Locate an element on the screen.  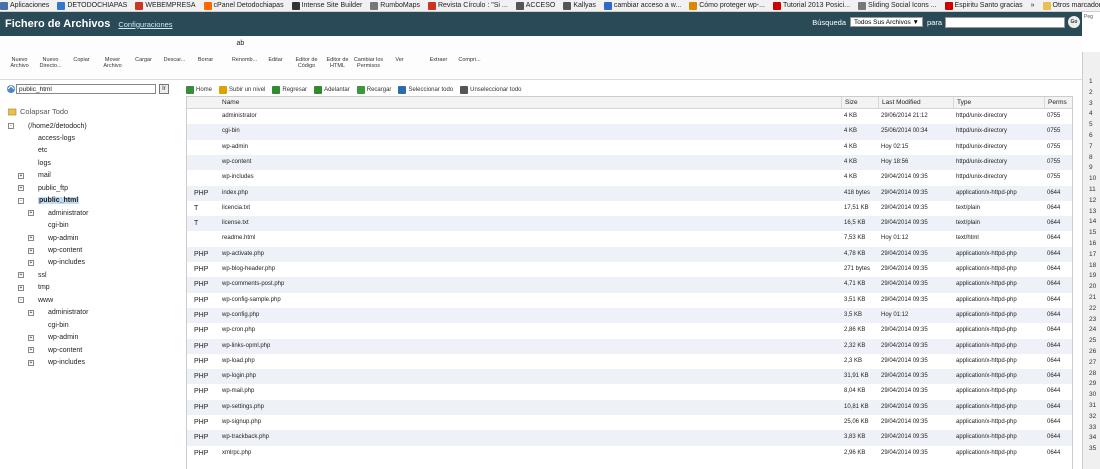
tree-item: - public_html is located at coordinates (49, 201).